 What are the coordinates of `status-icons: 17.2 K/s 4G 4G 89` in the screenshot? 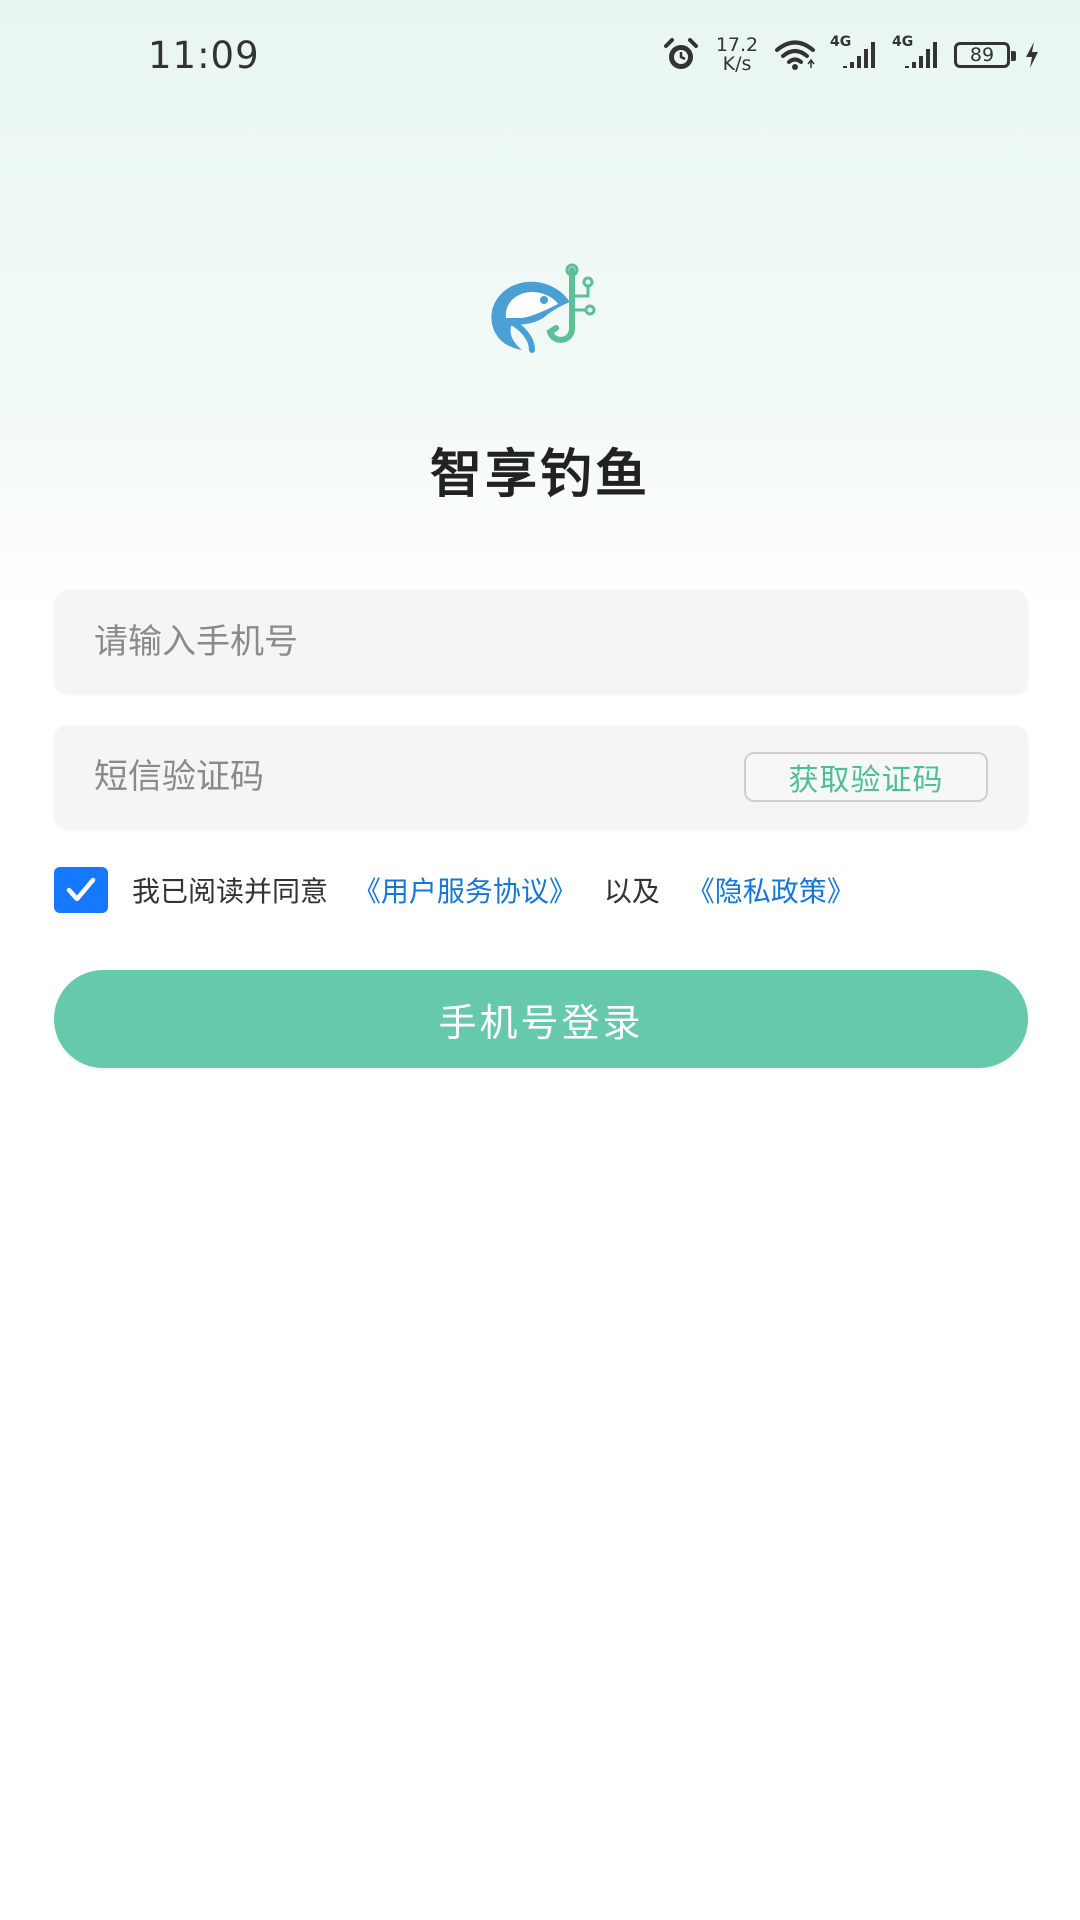 It's located at (851, 55).